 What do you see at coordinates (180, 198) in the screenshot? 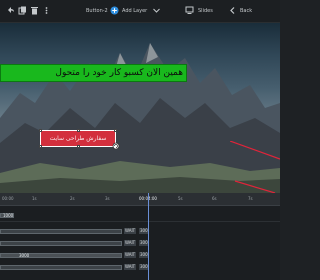
I see `ruler-tick: 5s` at bounding box center [180, 198].